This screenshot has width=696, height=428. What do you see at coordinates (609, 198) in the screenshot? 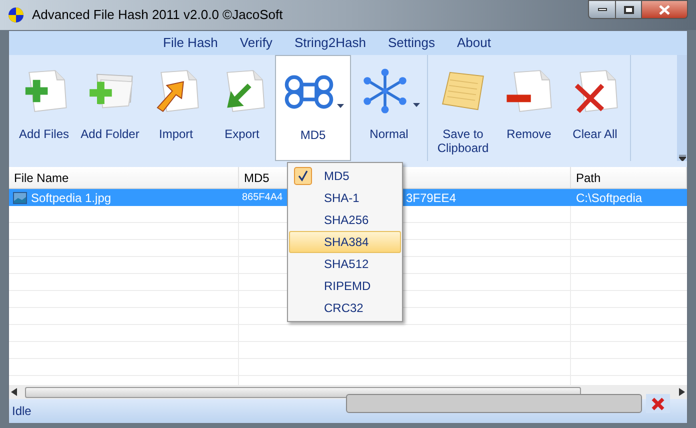
I see `table-cell-text: C:\Softpedia` at bounding box center [609, 198].